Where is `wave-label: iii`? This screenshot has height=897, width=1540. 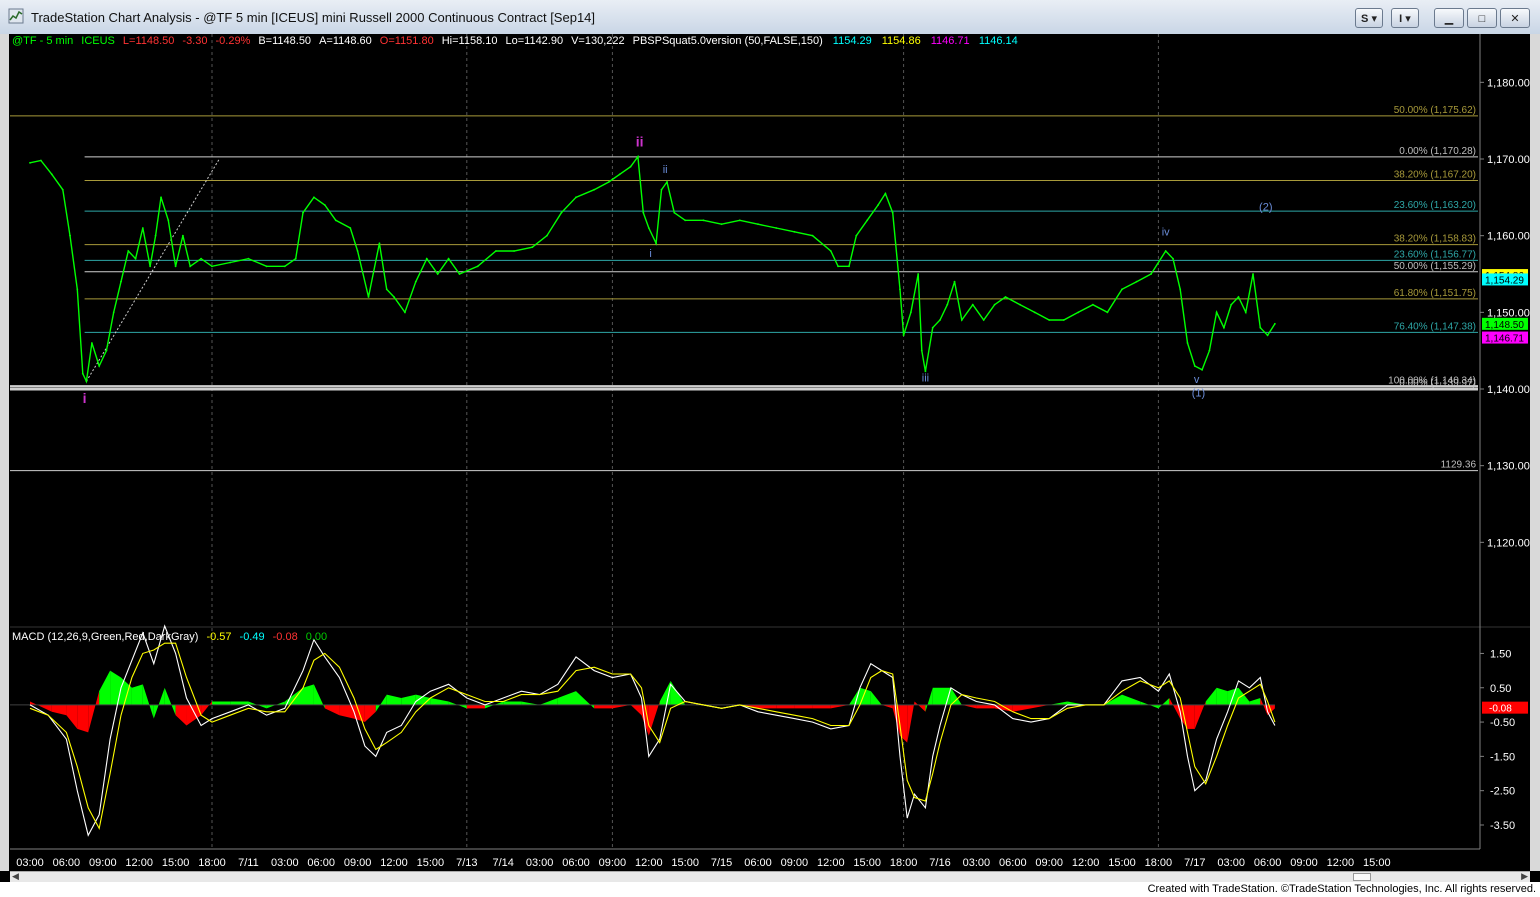
wave-label: iii is located at coordinates (925, 378).